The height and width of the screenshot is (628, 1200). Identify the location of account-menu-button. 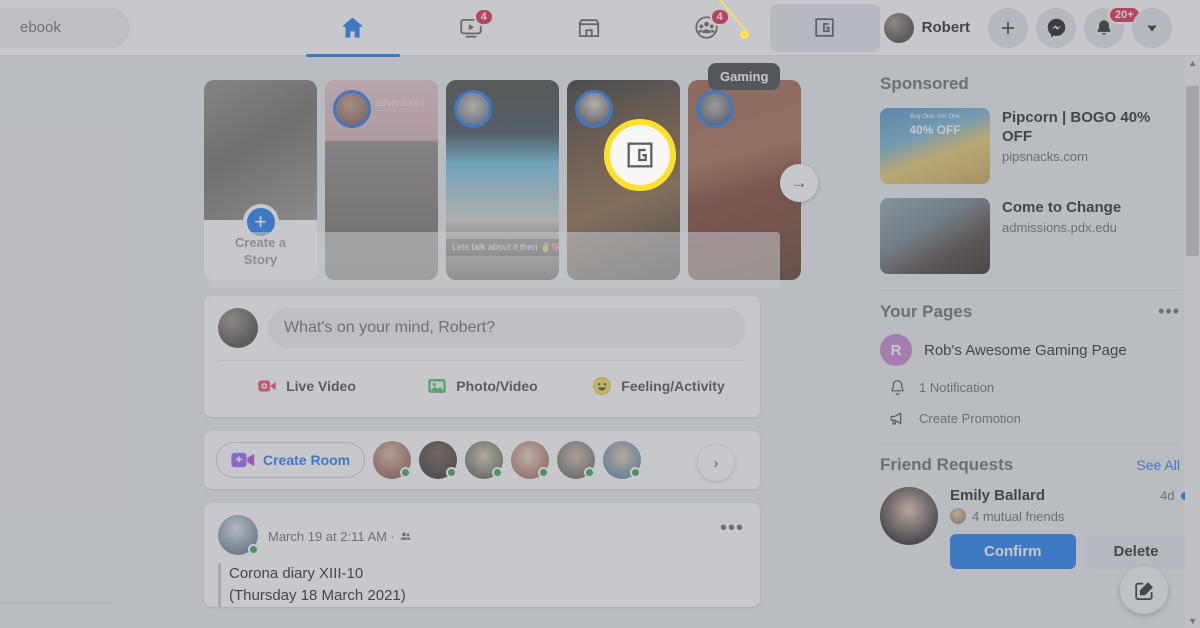
(1152, 27).